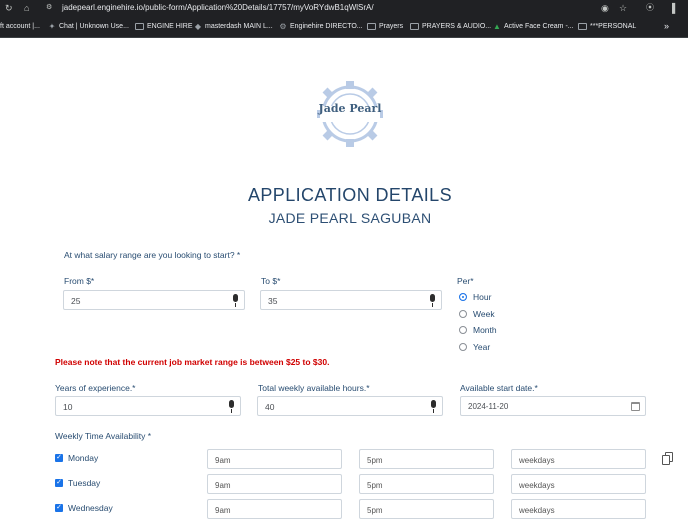 The image size is (688, 526). Describe the element at coordinates (475, 297) in the screenshot. I see `per-option-hour: Hour` at that location.